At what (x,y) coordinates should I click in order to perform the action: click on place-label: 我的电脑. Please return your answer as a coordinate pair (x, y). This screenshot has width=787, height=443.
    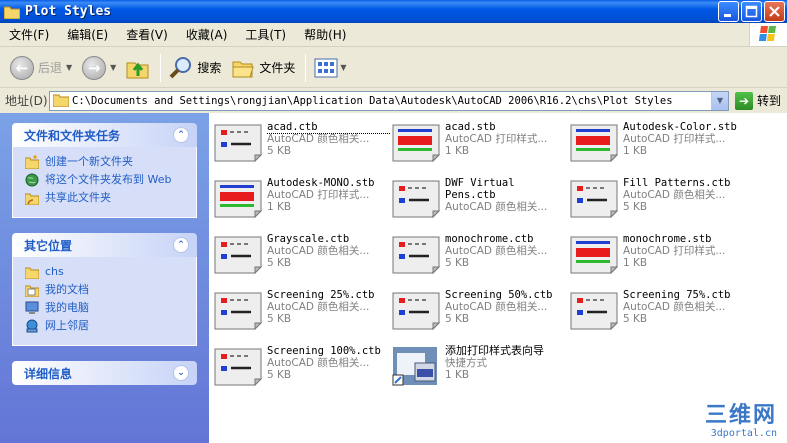
    Looking at the image, I should click on (67, 307).